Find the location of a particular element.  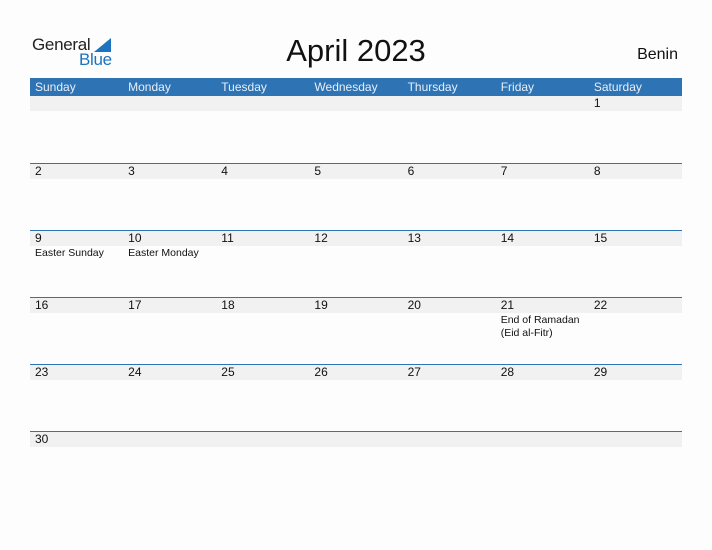

day-cell: 28 is located at coordinates (542, 372).